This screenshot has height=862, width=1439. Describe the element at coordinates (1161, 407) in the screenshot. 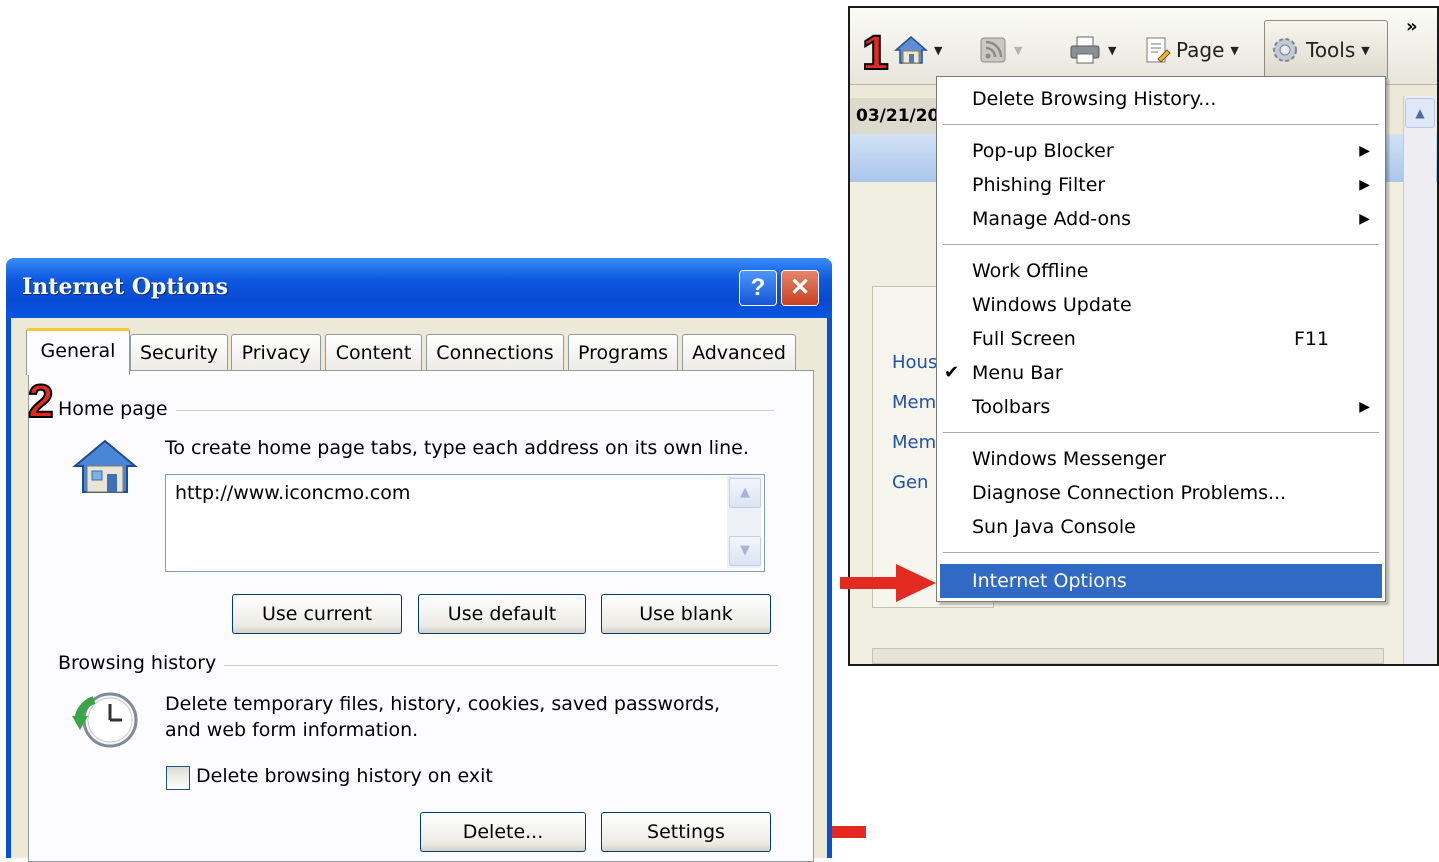

I see `menu-item-toolbars: Toolbars ▶` at that location.